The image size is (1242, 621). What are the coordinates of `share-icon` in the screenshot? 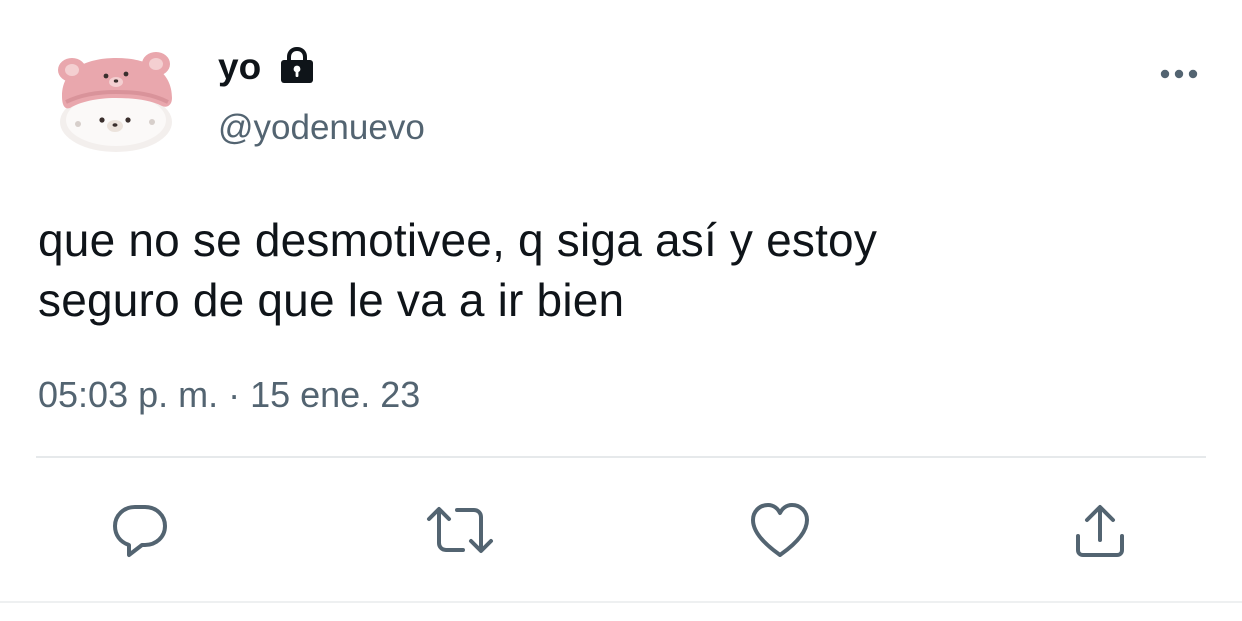 It's located at (1100, 531).